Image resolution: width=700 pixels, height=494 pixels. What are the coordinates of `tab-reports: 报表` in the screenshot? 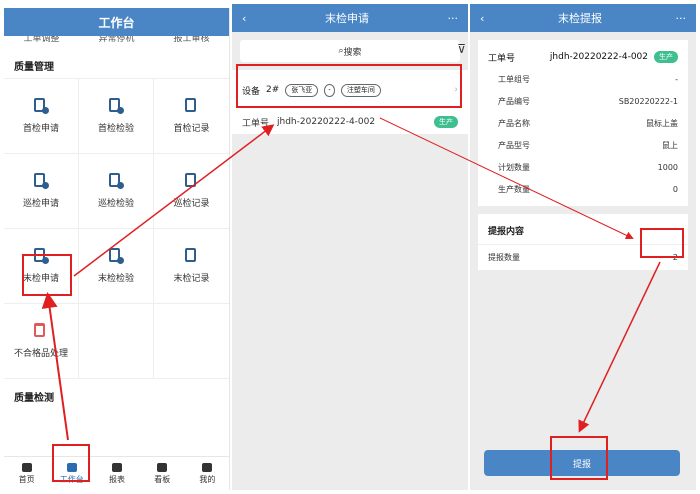 It's located at (116, 473).